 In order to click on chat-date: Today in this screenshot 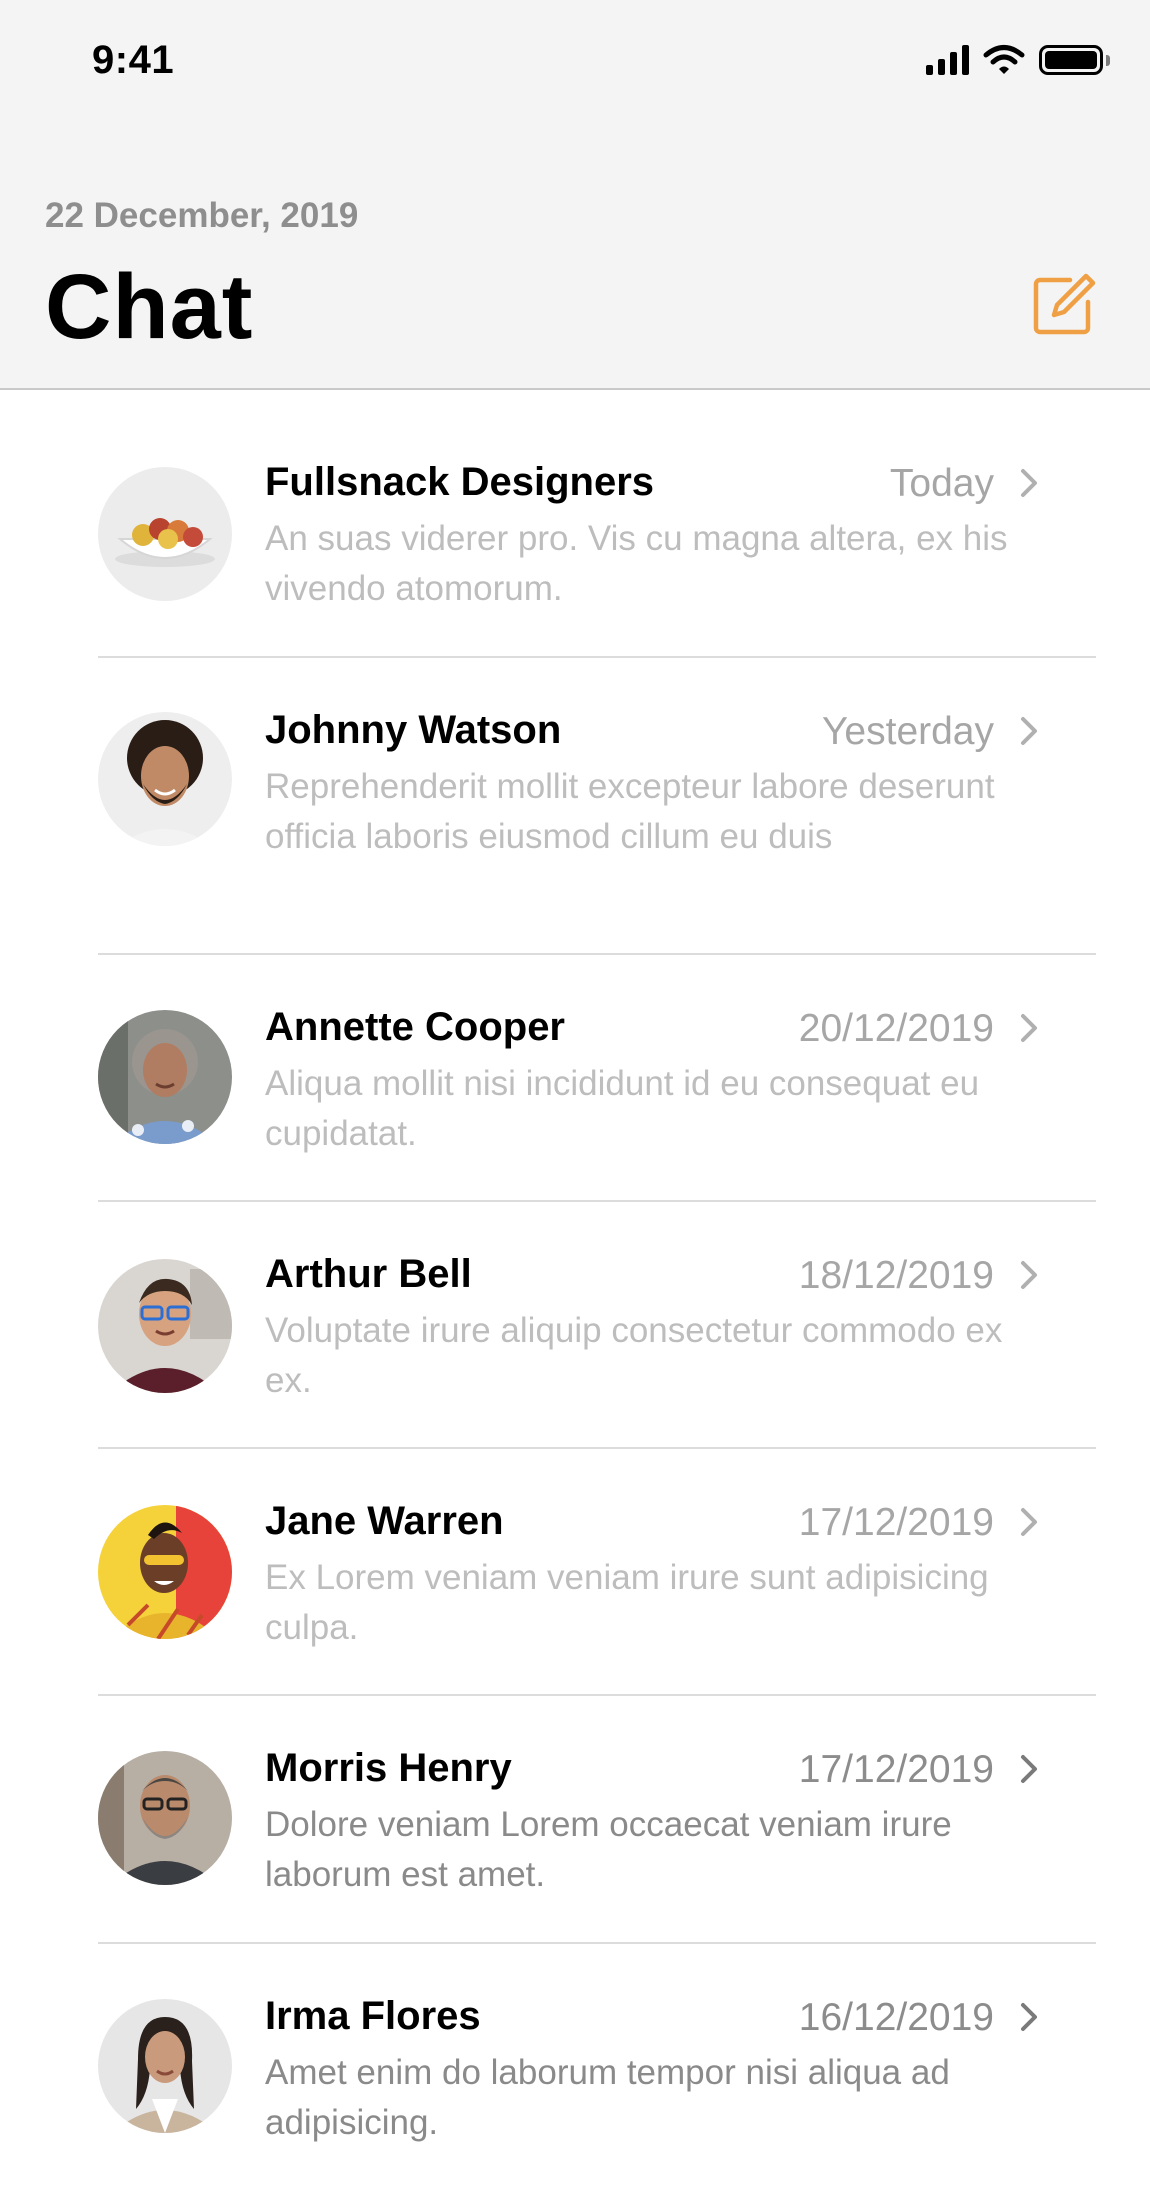, I will do `click(941, 483)`.